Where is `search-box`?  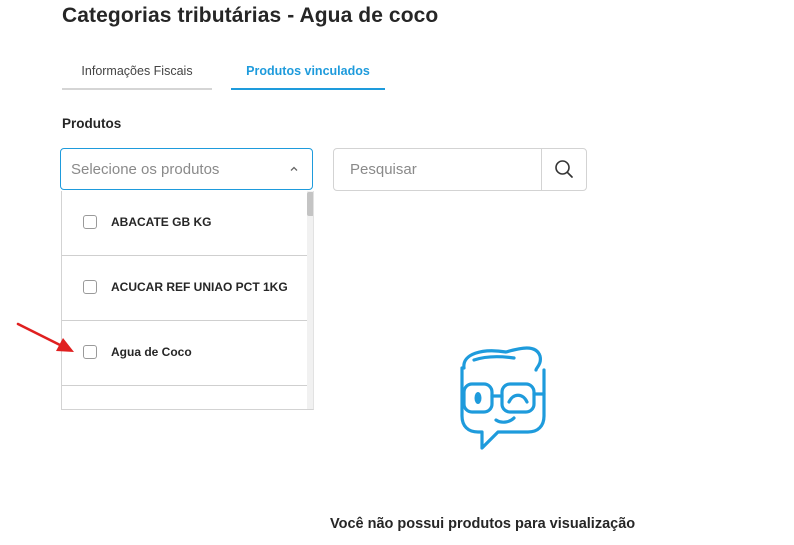 search-box is located at coordinates (460, 169).